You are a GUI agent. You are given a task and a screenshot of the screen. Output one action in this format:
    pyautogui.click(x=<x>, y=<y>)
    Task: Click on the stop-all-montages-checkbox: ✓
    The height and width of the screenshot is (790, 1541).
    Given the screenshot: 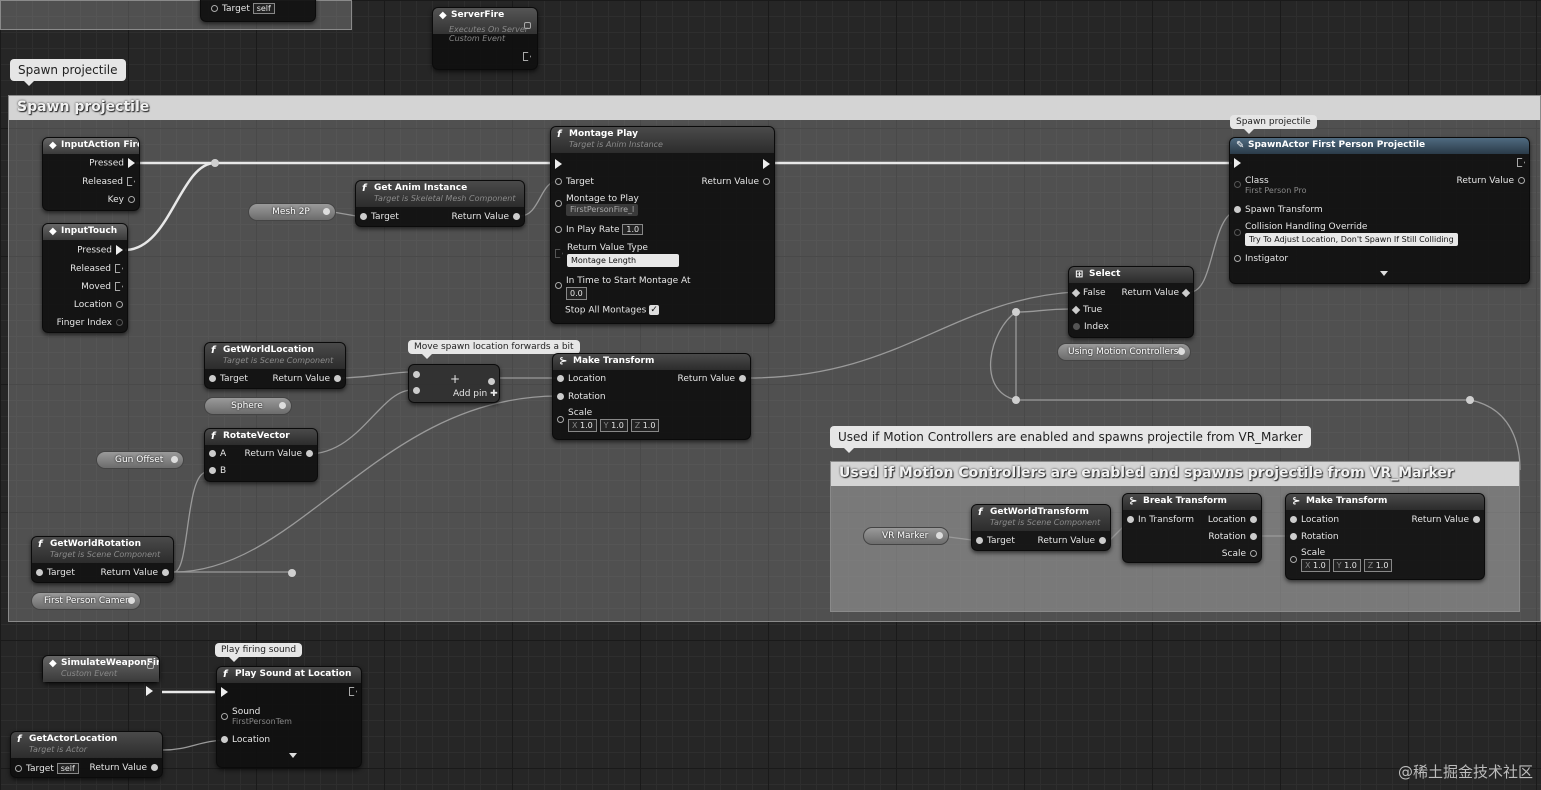 What is the action you would take?
    pyautogui.click(x=654, y=310)
    